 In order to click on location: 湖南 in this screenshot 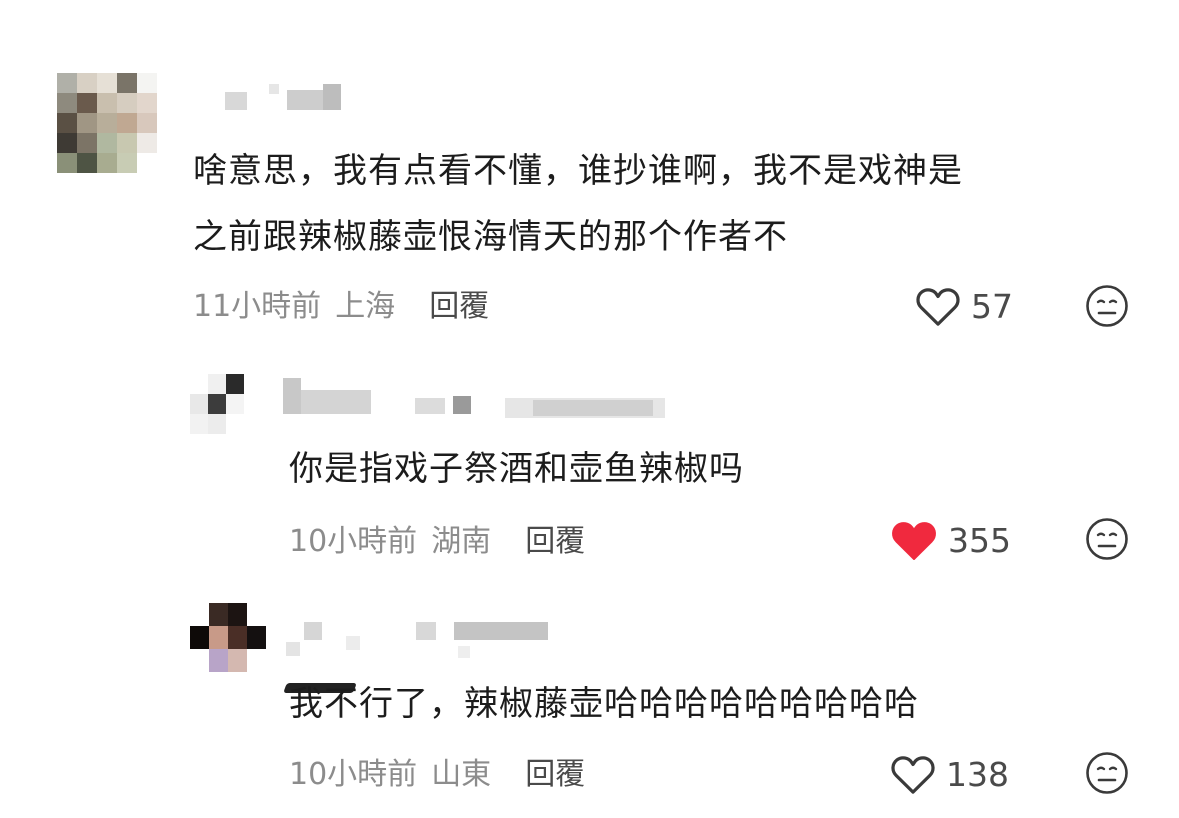, I will do `click(461, 541)`.